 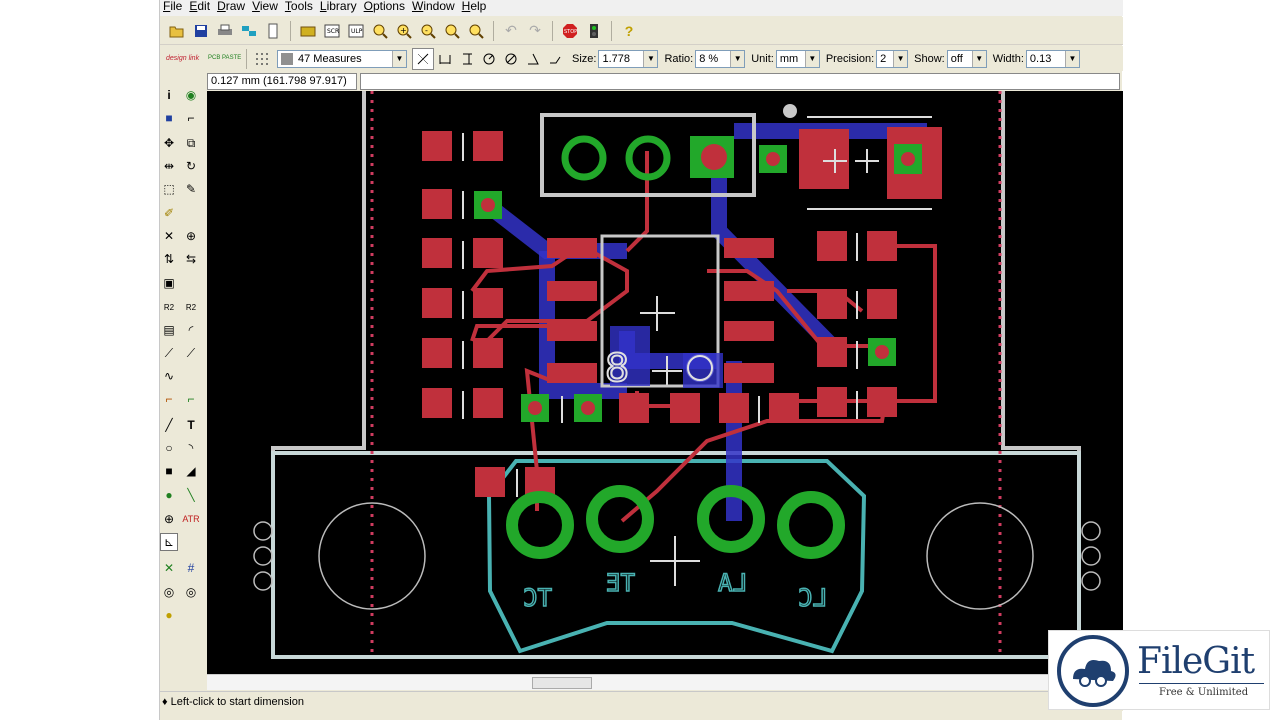 What do you see at coordinates (423, 58) in the screenshot?
I see `dimension-aligned-icon` at bounding box center [423, 58].